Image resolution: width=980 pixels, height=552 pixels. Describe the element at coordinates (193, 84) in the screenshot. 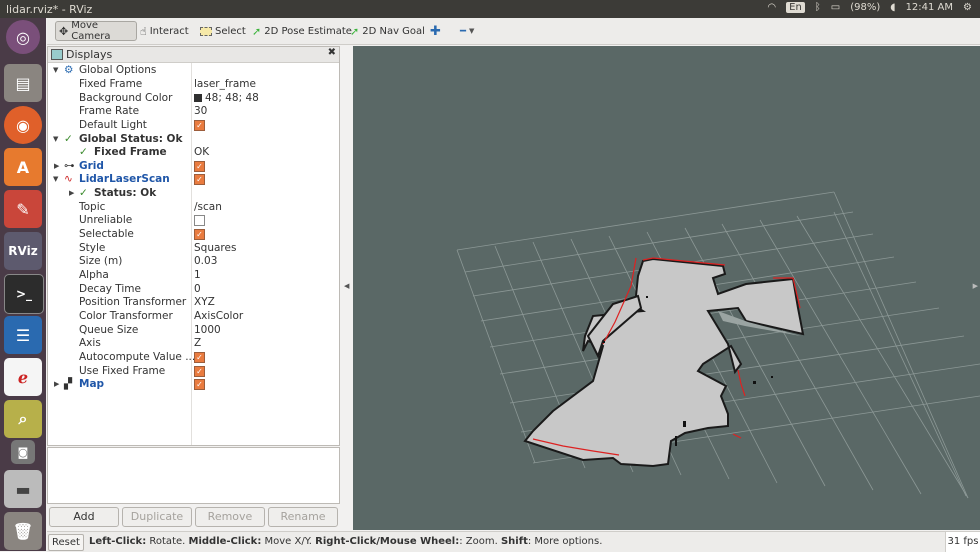

I see `tree-row-fixed-frame: Fixed Frame laser_frame` at that location.